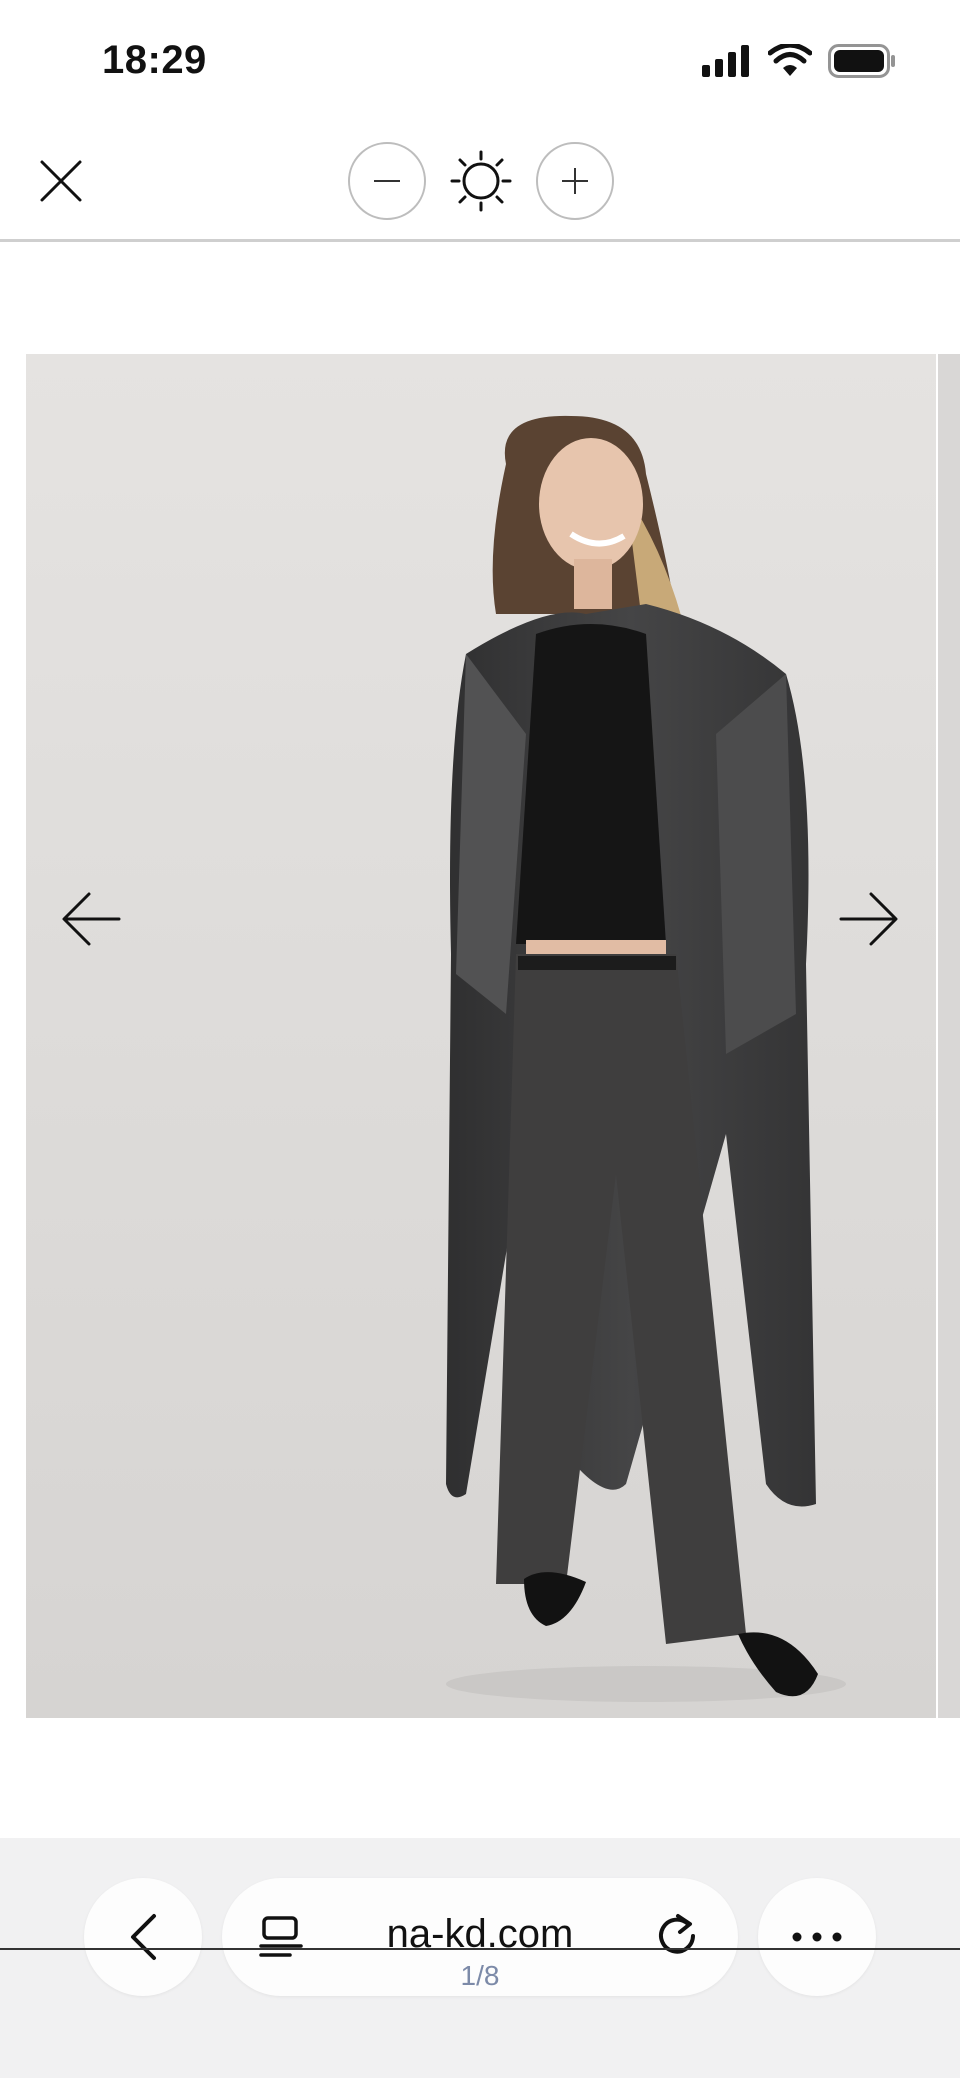 Image resolution: width=960 pixels, height=2078 pixels. I want to click on signal-icon, so click(725, 61).